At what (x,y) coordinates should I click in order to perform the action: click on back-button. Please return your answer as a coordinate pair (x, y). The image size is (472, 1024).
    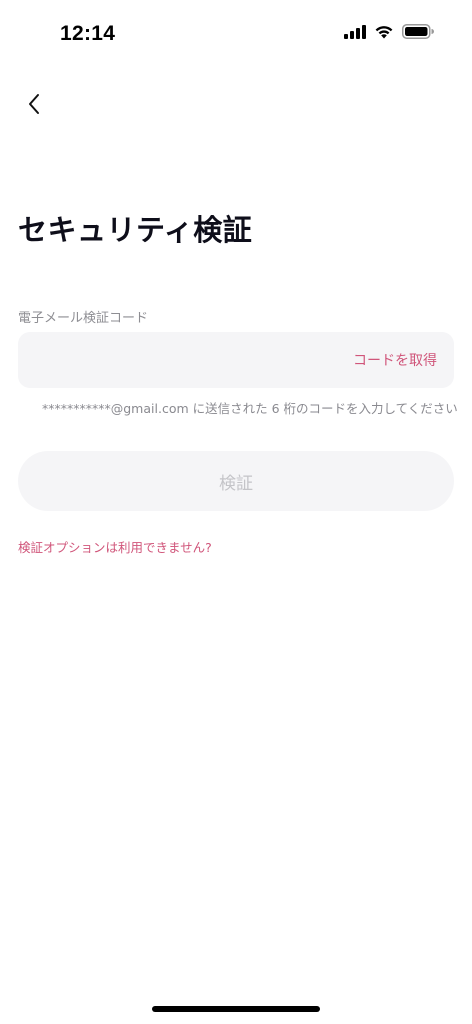
    Looking at the image, I should click on (34, 104).